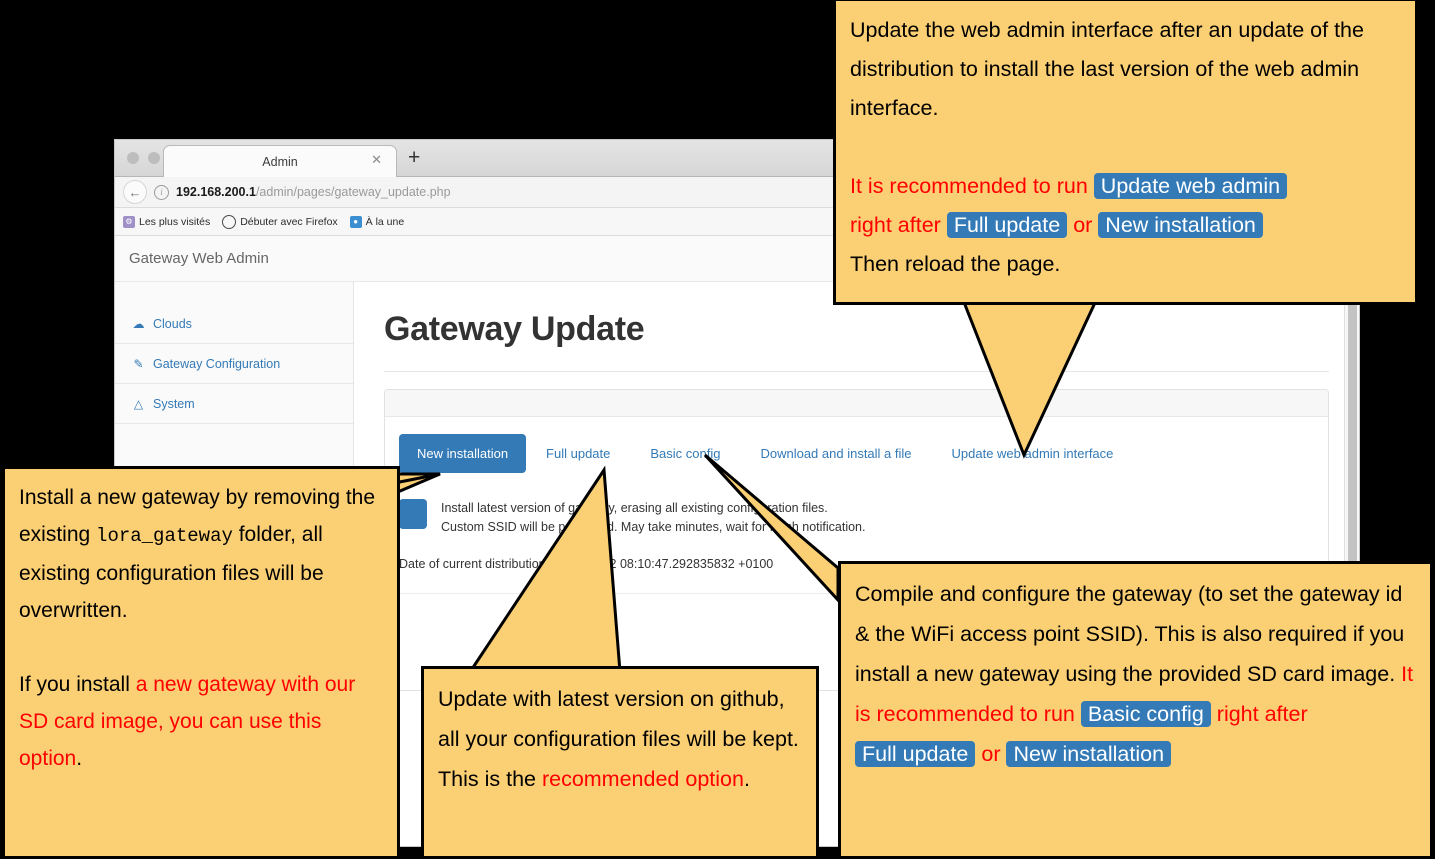 The width and height of the screenshot is (1435, 859). What do you see at coordinates (164, 536) in the screenshot?
I see `callout-code-lora-gateway: lora_gateway` at bounding box center [164, 536].